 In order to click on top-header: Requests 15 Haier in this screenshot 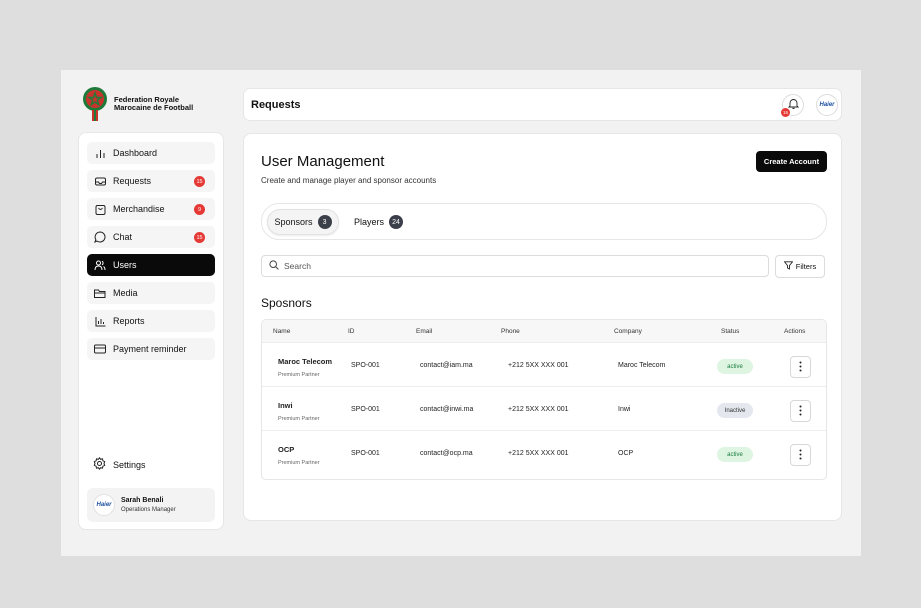, I will do `click(542, 104)`.